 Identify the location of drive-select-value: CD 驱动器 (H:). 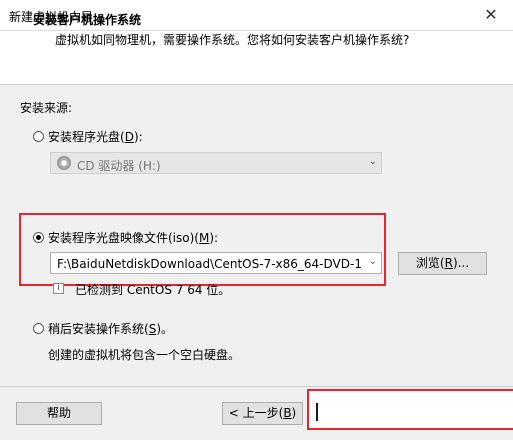
(119, 166).